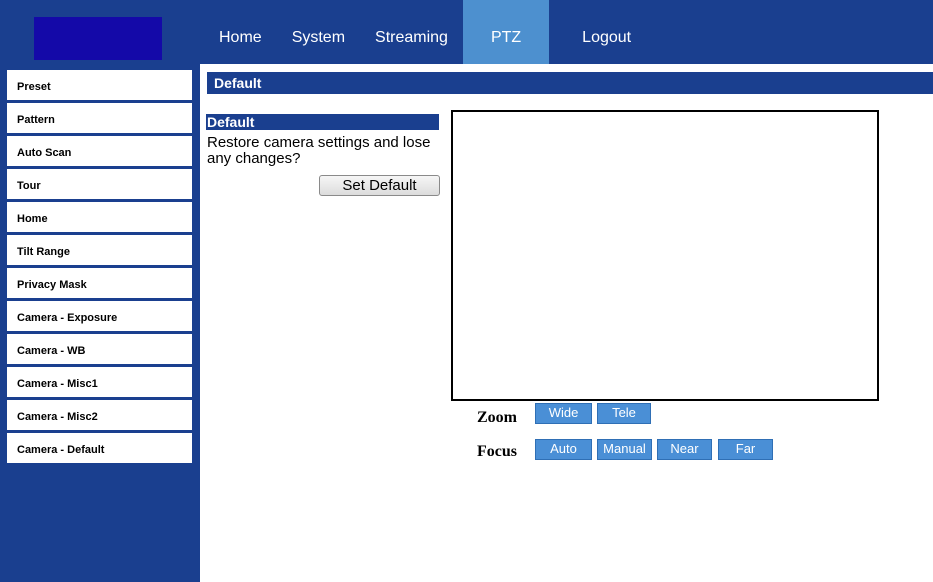  What do you see at coordinates (563, 413) in the screenshot?
I see `zoom-wide-button: Wide` at bounding box center [563, 413].